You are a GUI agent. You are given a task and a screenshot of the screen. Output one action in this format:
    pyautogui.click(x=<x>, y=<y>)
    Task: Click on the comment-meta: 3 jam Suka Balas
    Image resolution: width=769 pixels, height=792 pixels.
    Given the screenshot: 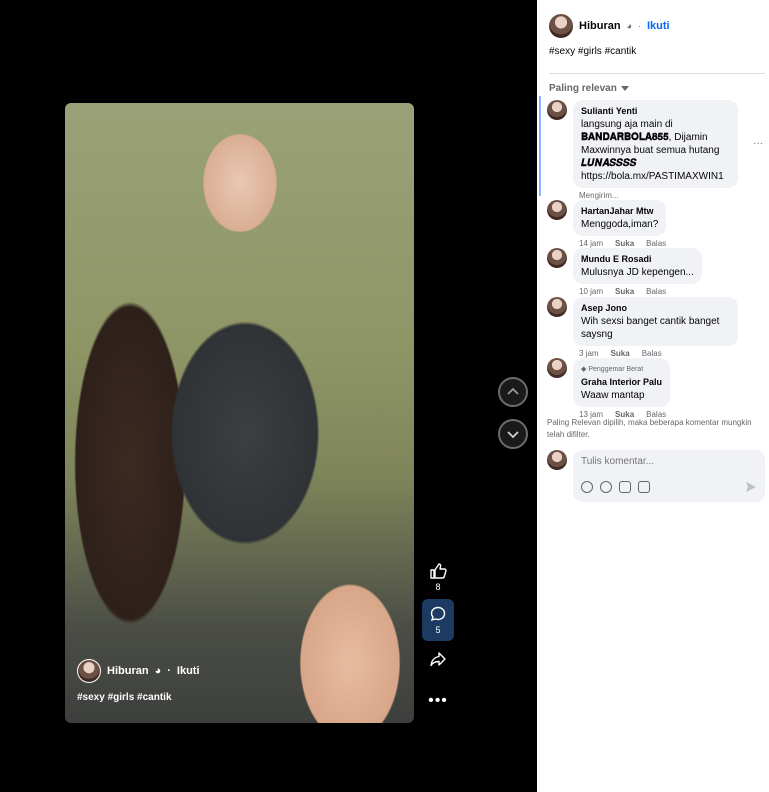 What is the action you would take?
    pyautogui.click(x=655, y=353)
    